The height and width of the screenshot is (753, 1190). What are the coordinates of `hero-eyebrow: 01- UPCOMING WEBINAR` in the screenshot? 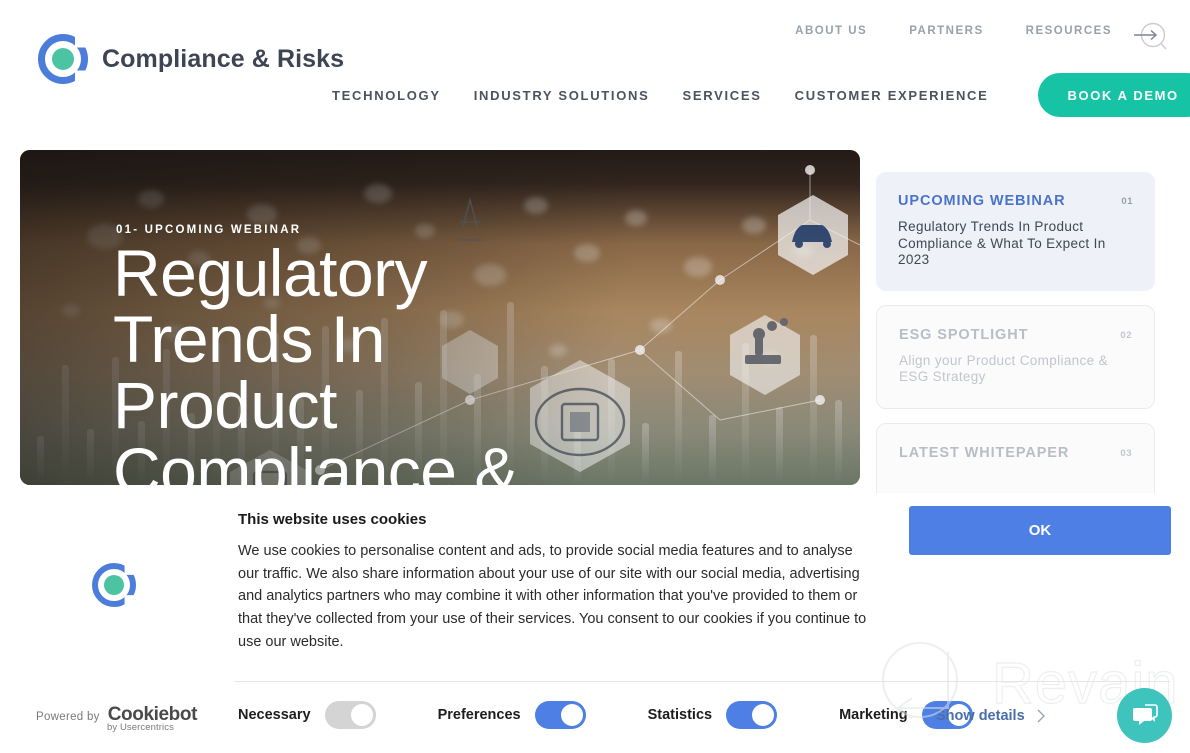 It's located at (209, 230).